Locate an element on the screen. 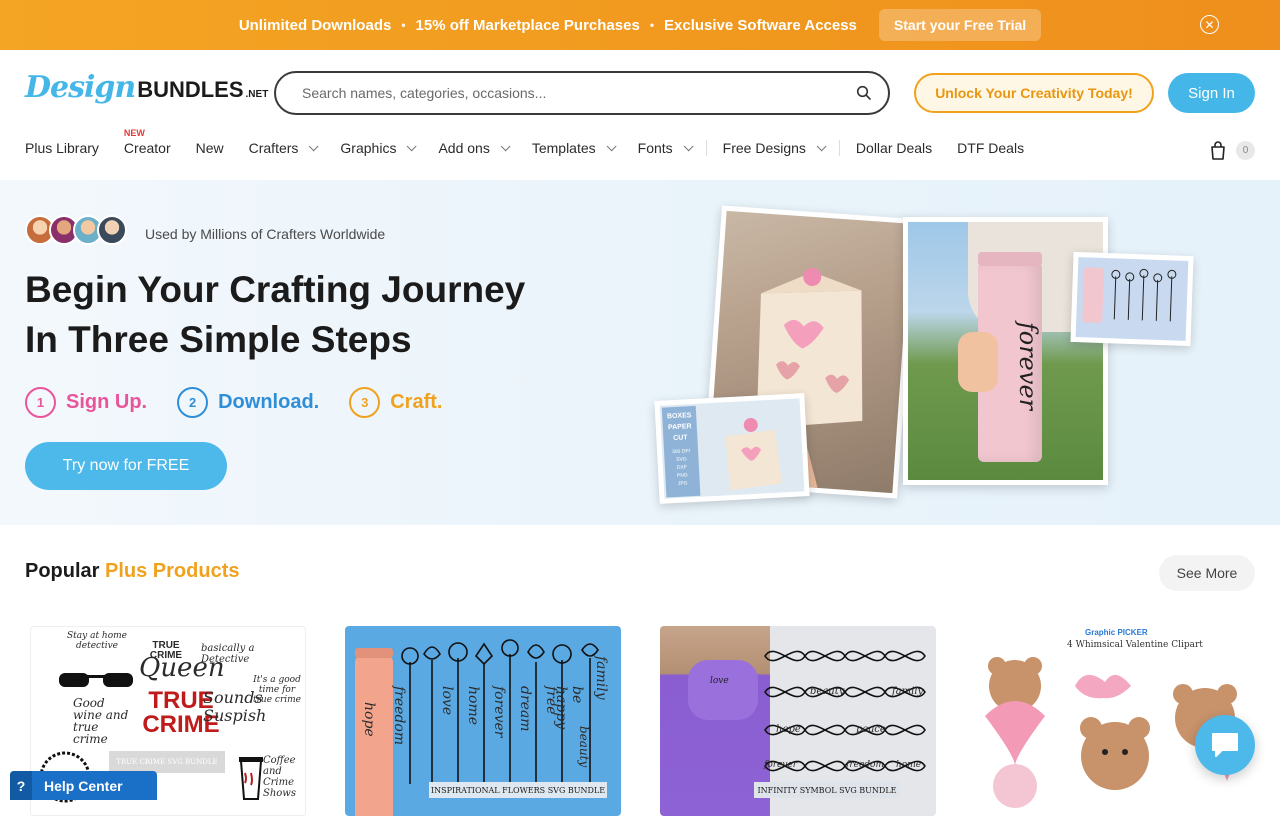 This screenshot has height=816, width=1280. nav-item-free-designs: Free Designs is located at coordinates (774, 148).